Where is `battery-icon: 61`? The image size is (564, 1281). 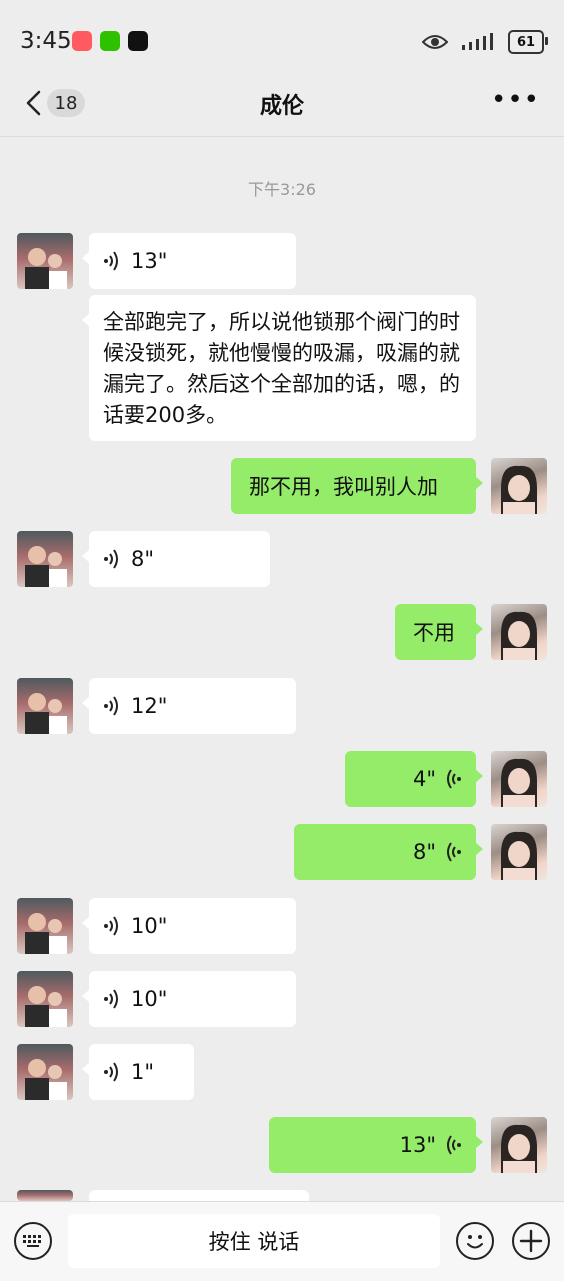
battery-icon: 61 is located at coordinates (528, 42).